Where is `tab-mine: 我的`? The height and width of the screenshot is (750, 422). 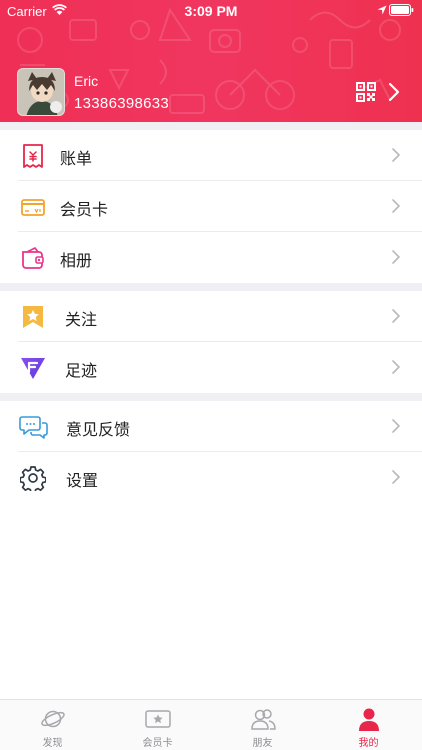
tab-mine: 我的 is located at coordinates (368, 725).